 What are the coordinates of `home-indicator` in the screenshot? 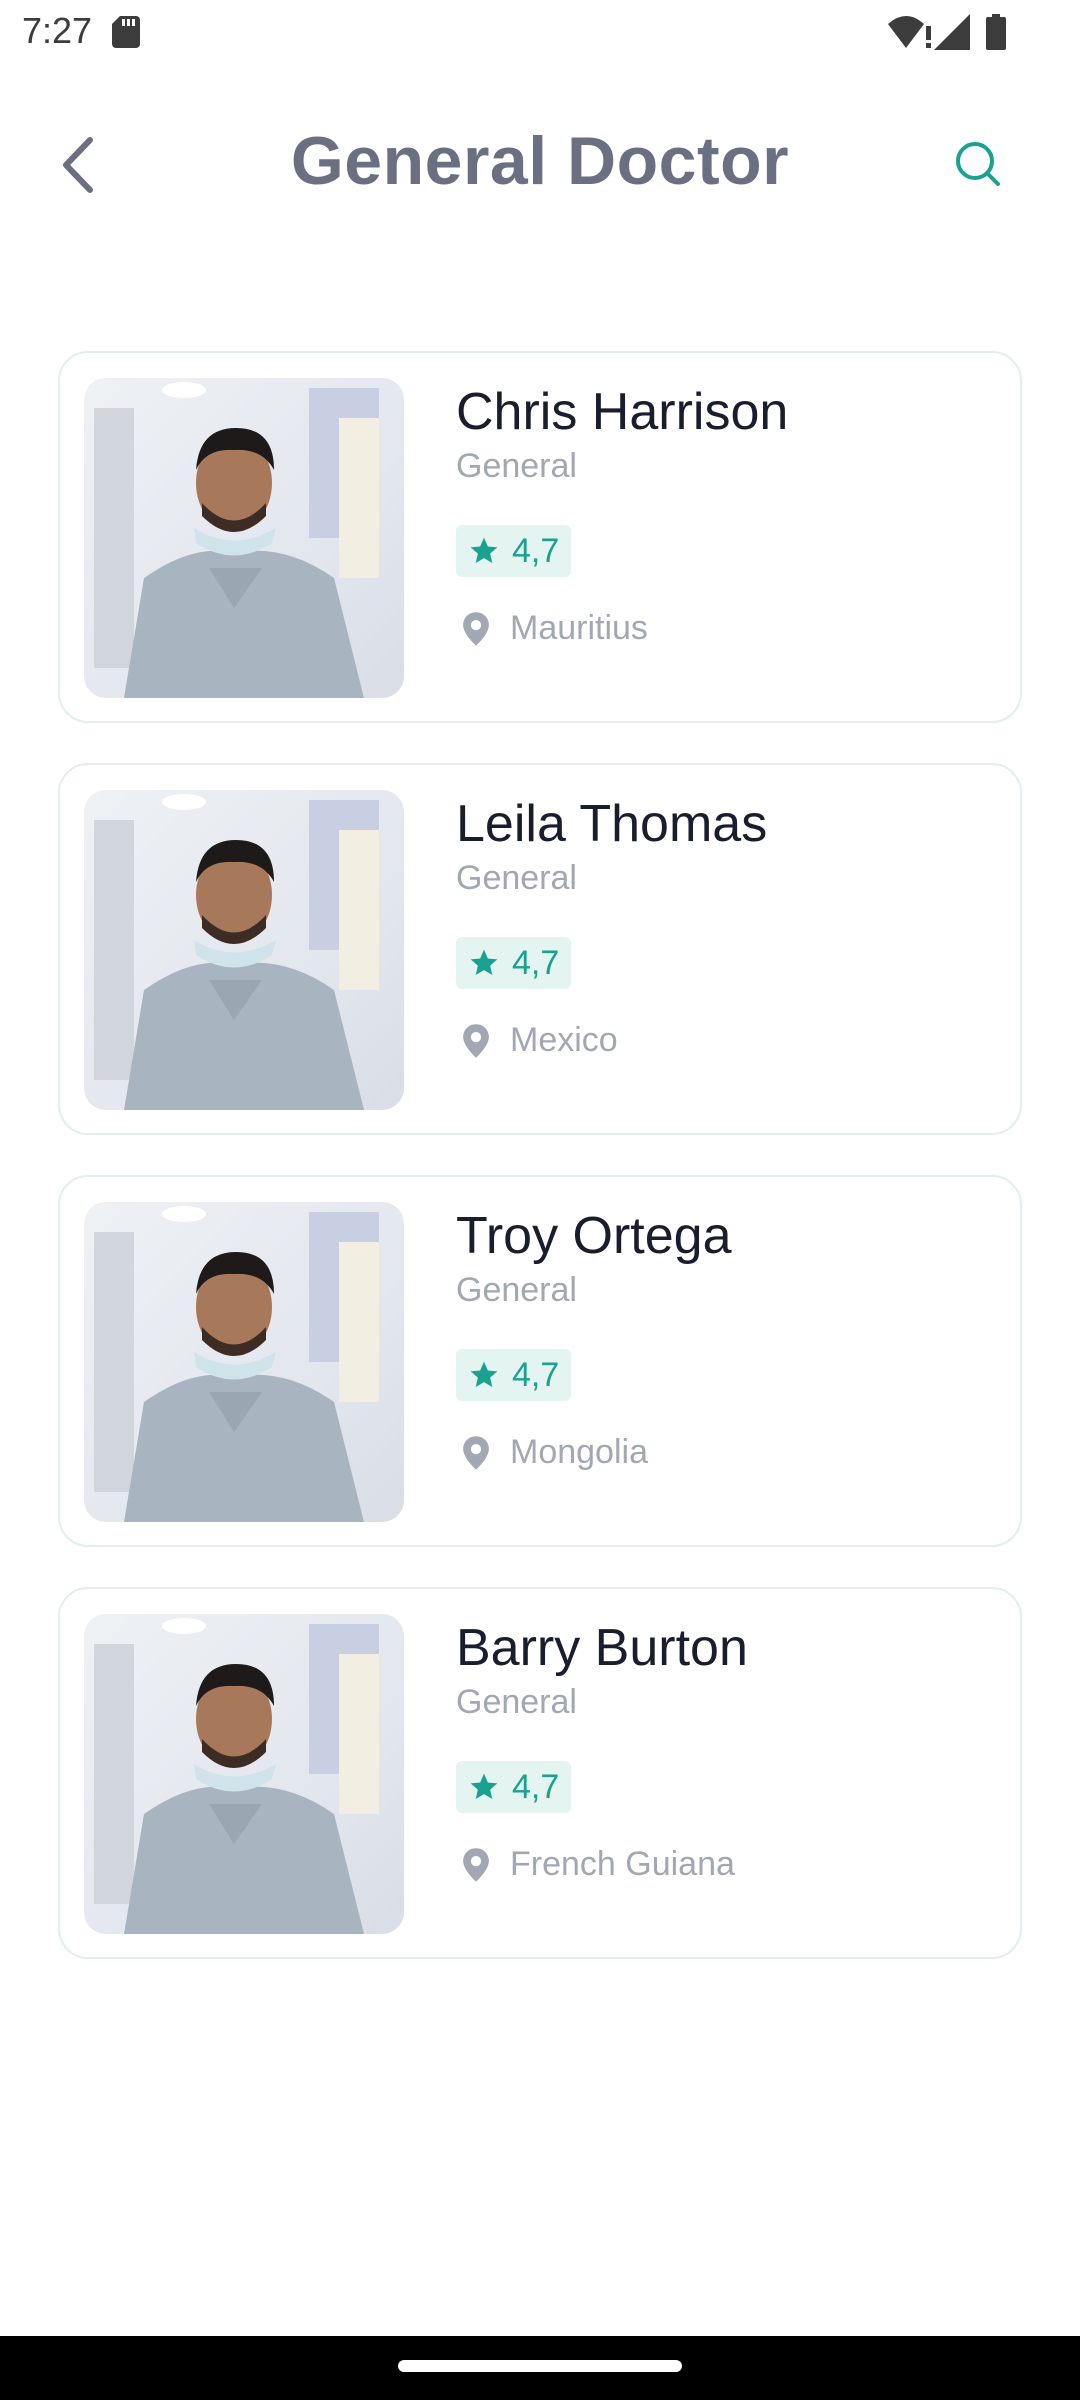 It's located at (540, 2366).